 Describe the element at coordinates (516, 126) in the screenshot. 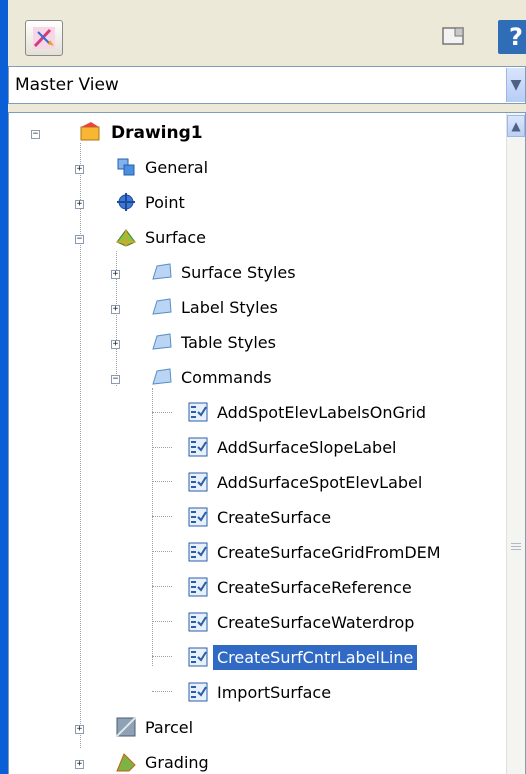

I see `scroll-up-button: ▲` at that location.